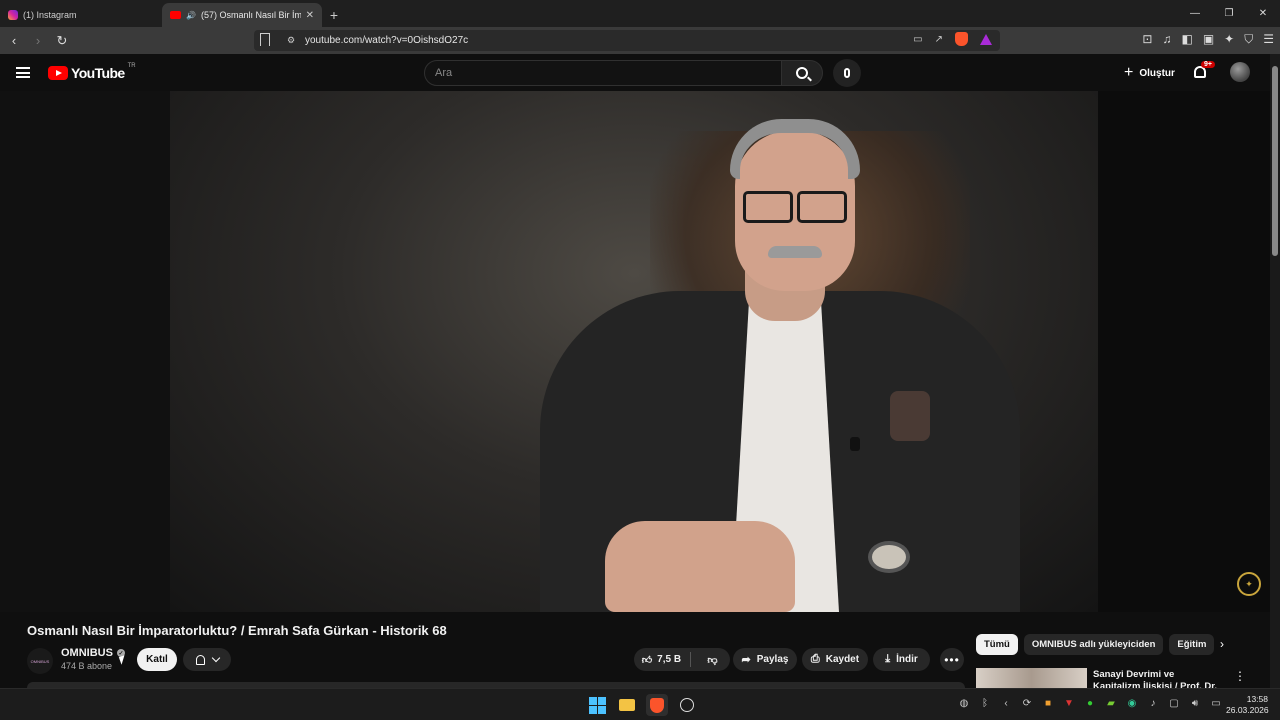 The height and width of the screenshot is (720, 1280). Describe the element at coordinates (795, 149) in the screenshot. I see `hair` at that location.